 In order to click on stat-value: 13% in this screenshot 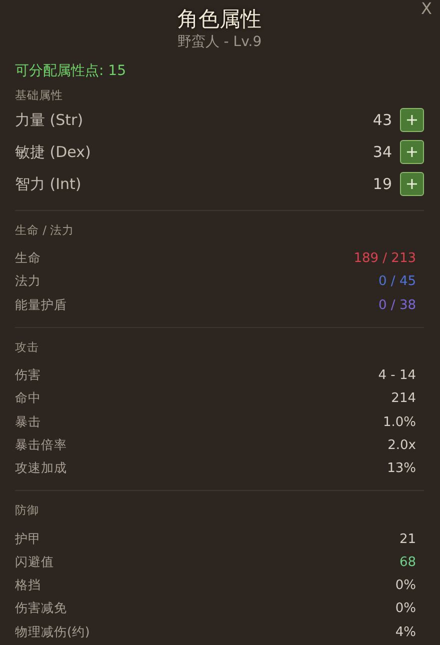, I will do `click(401, 468)`.